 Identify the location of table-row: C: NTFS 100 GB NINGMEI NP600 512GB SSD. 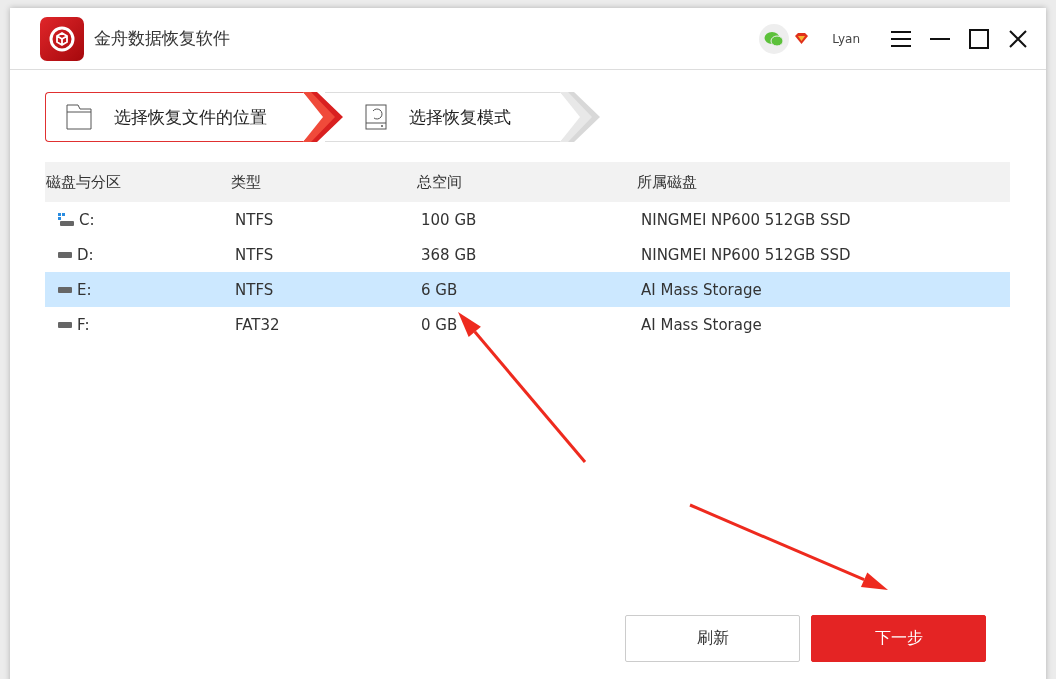
(527, 219).